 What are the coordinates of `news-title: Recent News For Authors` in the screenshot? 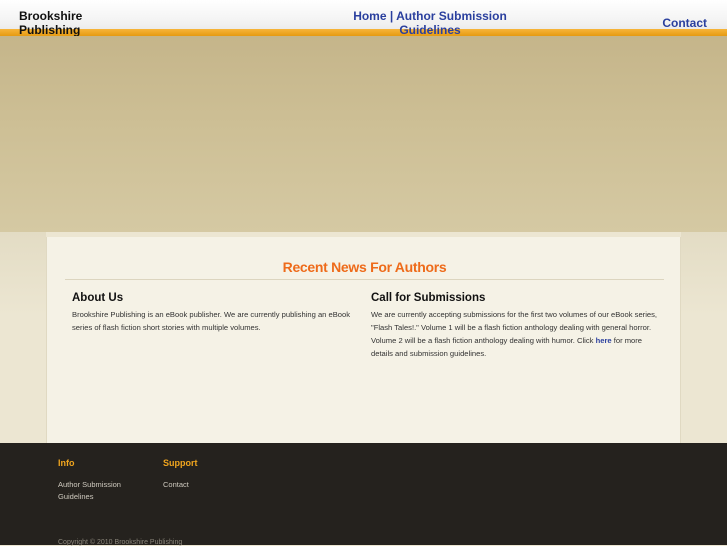 It's located at (364, 267).